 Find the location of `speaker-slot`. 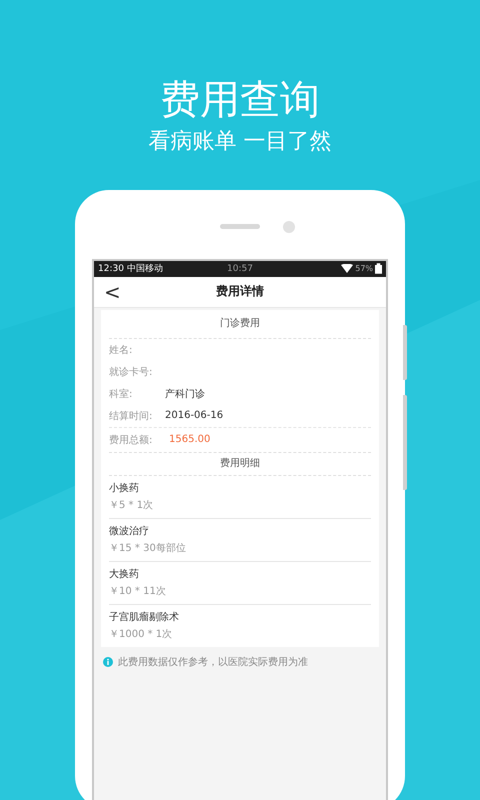

speaker-slot is located at coordinates (240, 226).